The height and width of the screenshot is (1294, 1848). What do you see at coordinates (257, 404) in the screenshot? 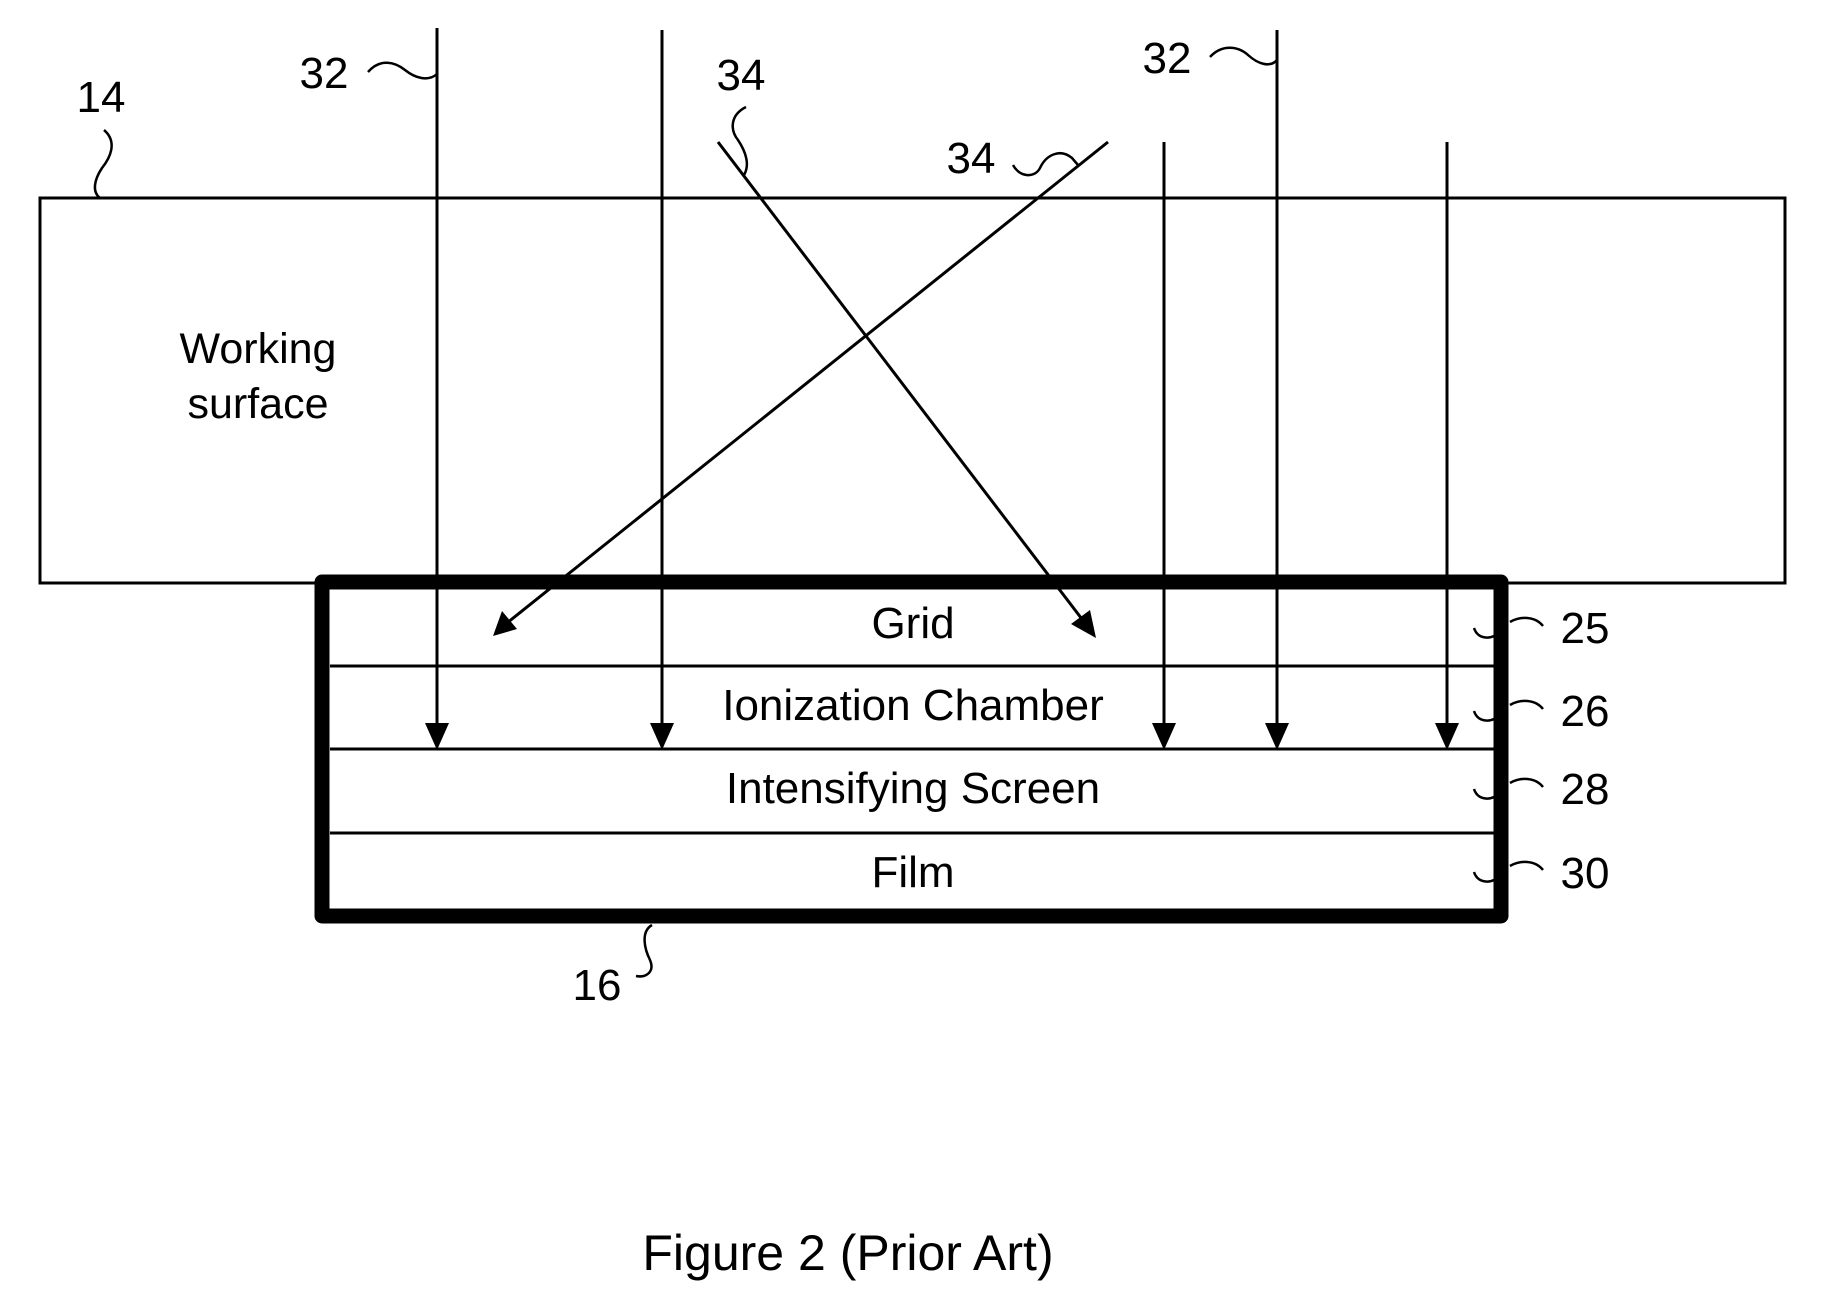
I see `working-surface-label-line2: surface` at bounding box center [257, 404].